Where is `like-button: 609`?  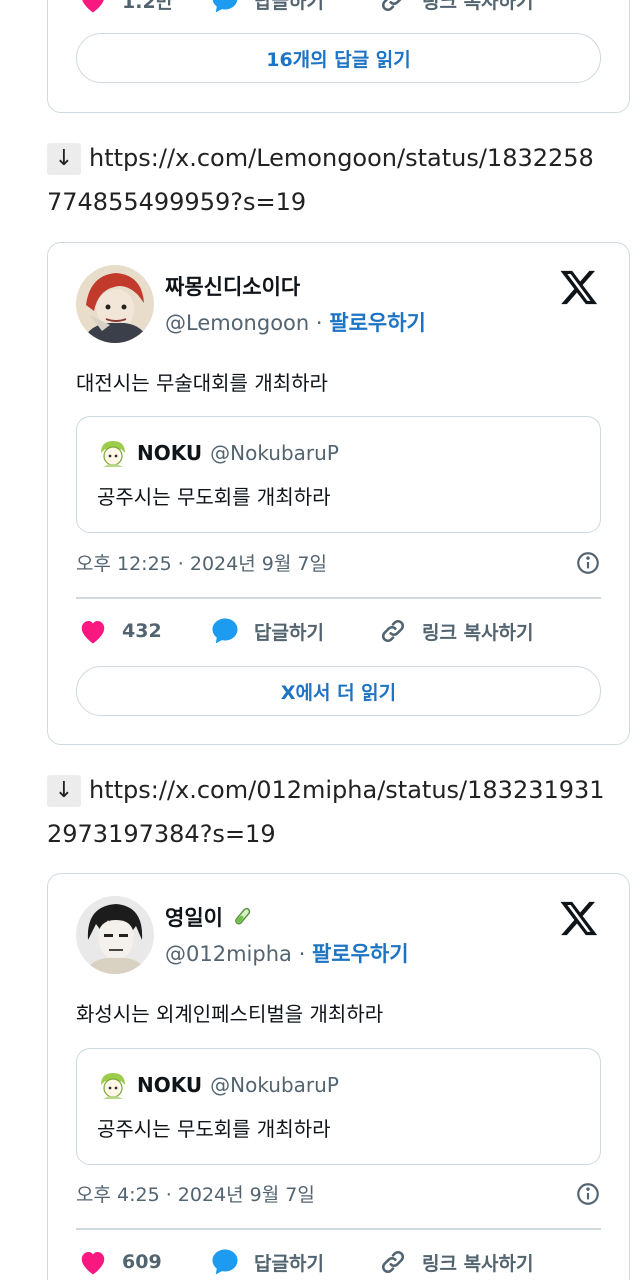 like-button: 609 is located at coordinates (144, 1262).